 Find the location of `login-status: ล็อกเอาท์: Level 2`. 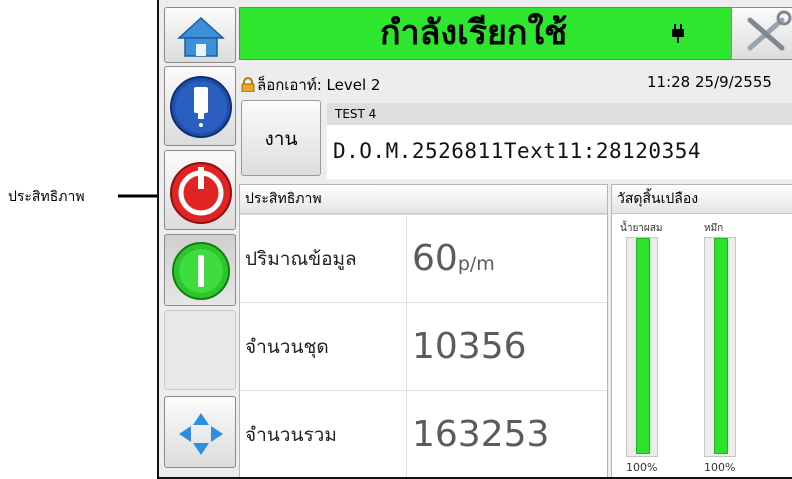

login-status: ล็อกเอาท์: Level 2 is located at coordinates (310, 85).